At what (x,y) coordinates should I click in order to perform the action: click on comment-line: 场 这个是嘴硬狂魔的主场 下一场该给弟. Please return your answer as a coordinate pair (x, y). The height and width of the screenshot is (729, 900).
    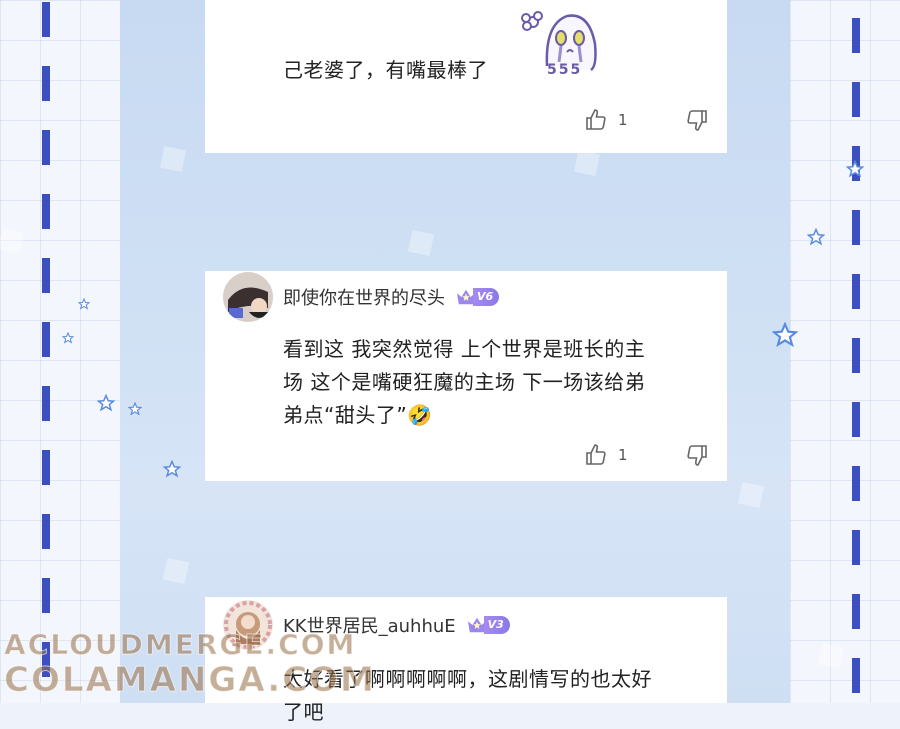
    Looking at the image, I should click on (464, 382).